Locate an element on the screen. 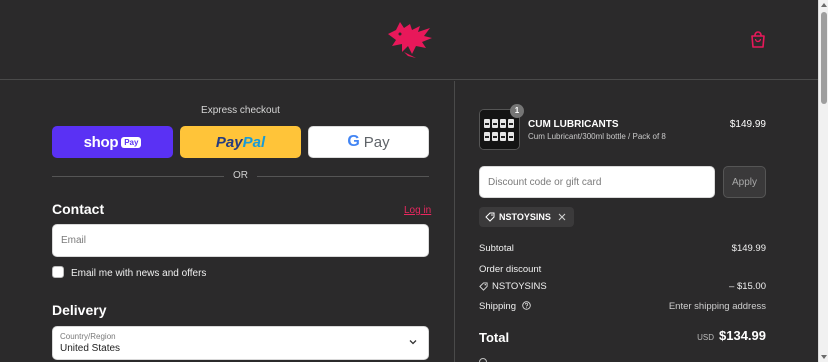 This screenshot has width=828, height=362. product-name: CUM LUBRICANTS is located at coordinates (573, 124).